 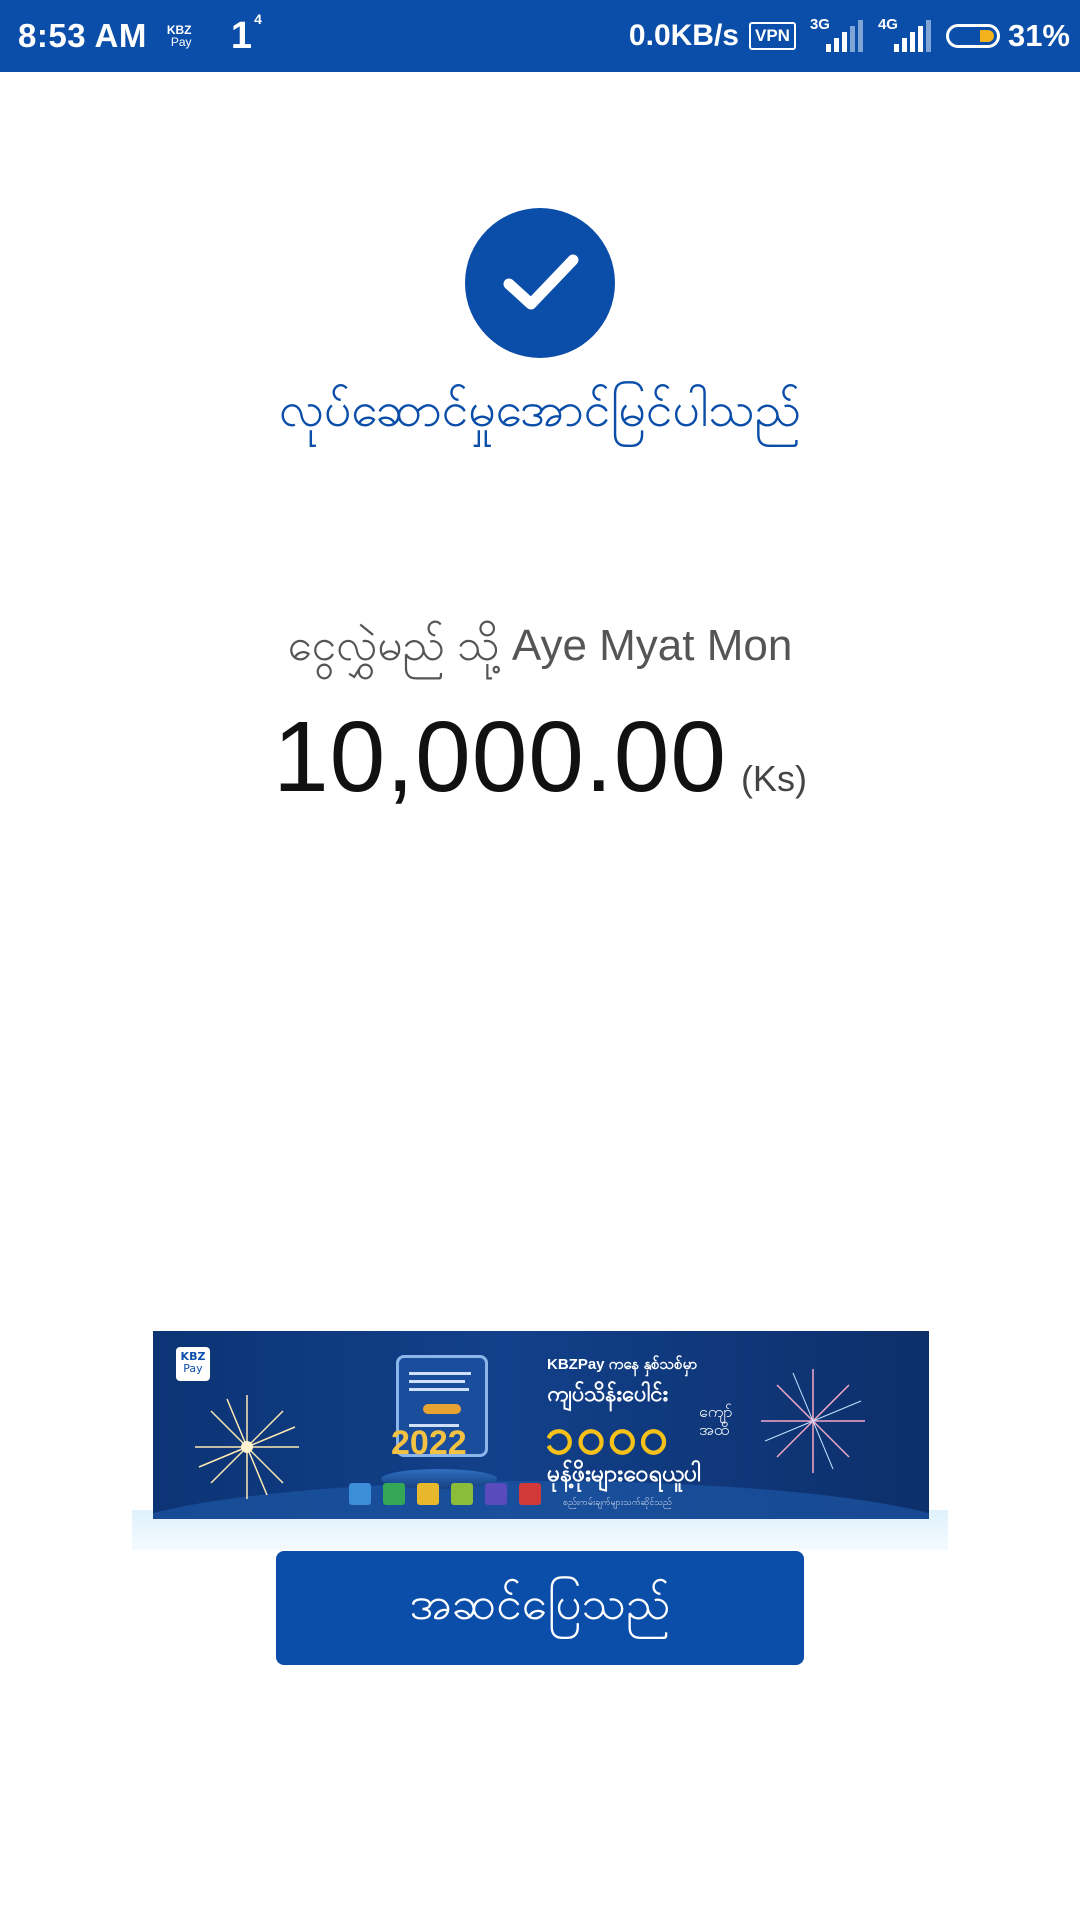 What do you see at coordinates (540, 1608) in the screenshot?
I see `done-button: အဆင်ပြေသည်` at bounding box center [540, 1608].